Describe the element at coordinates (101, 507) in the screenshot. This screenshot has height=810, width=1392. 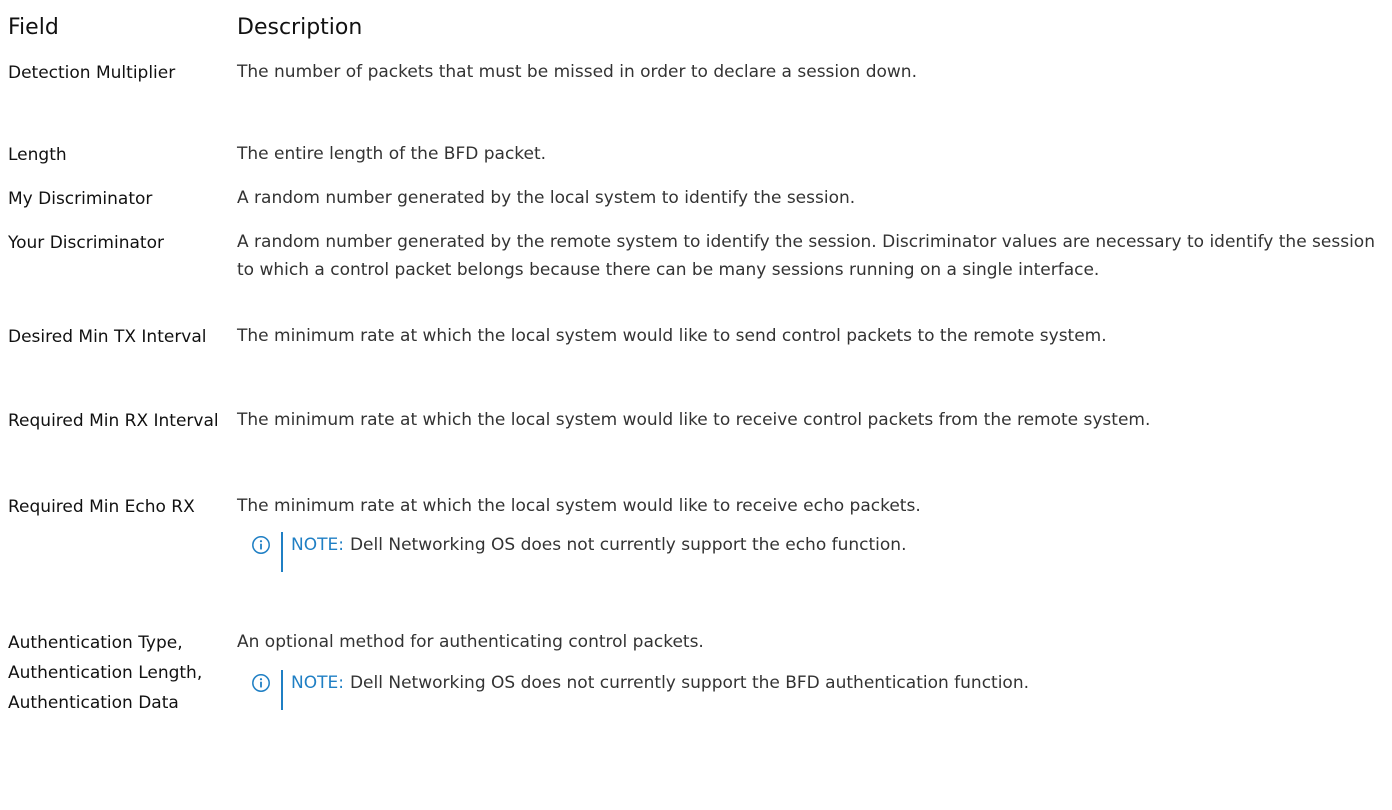
I see `field-name: Required Min Echo RX` at that location.